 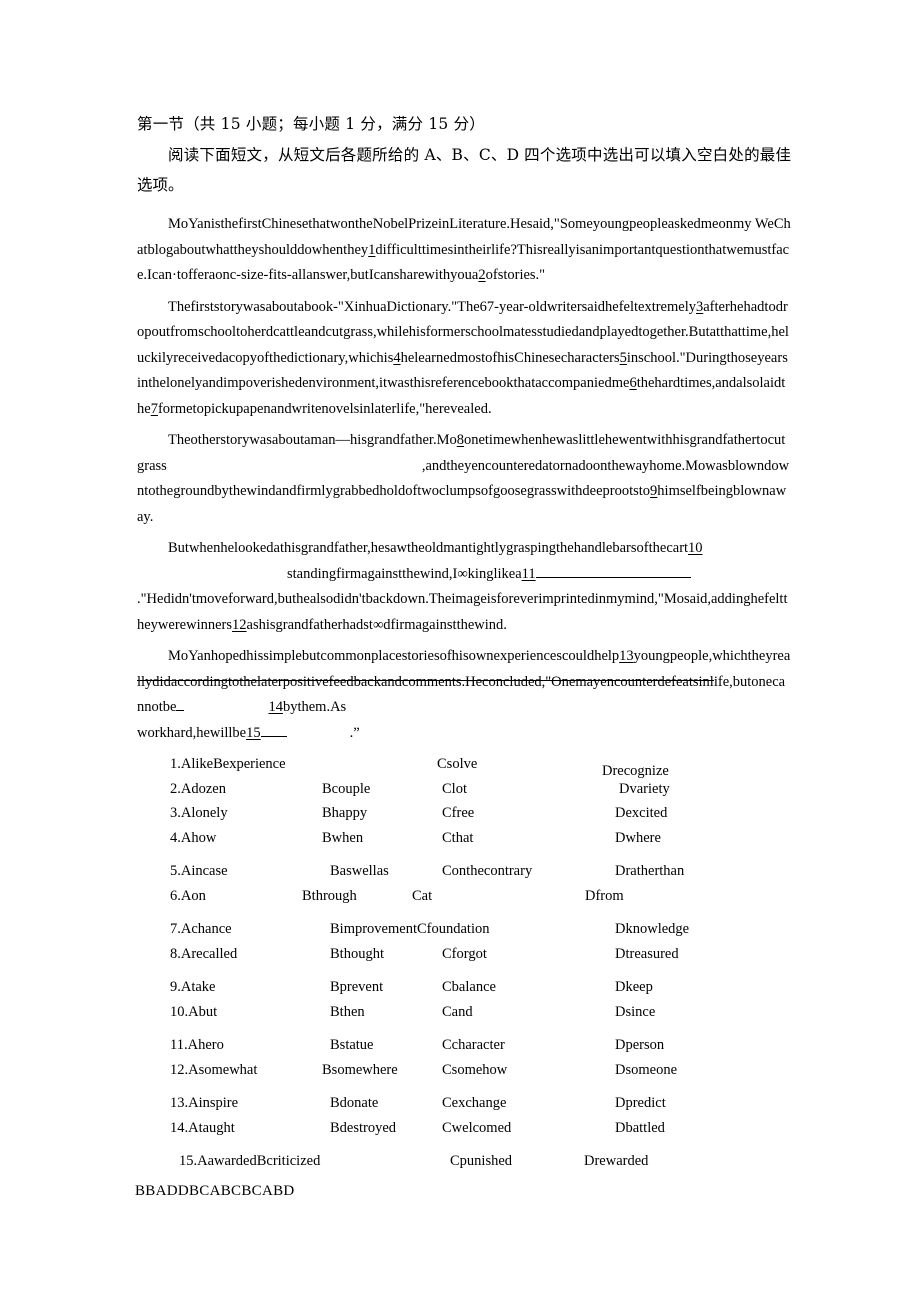 What do you see at coordinates (360, 1070) in the screenshot?
I see `option-12-b: Bsomewhere` at bounding box center [360, 1070].